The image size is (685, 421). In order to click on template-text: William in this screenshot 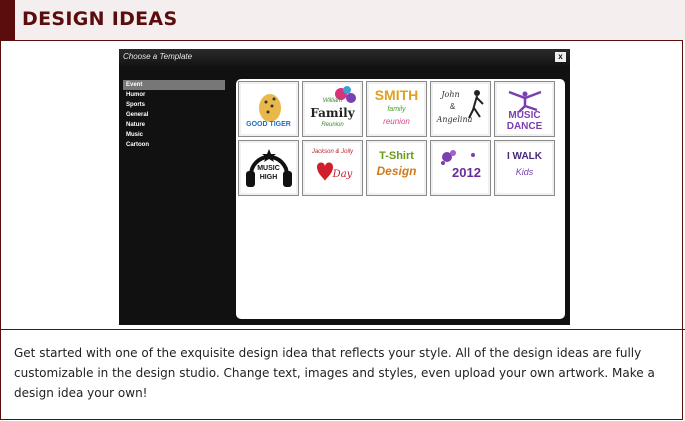, I will do `click(332, 101)`.